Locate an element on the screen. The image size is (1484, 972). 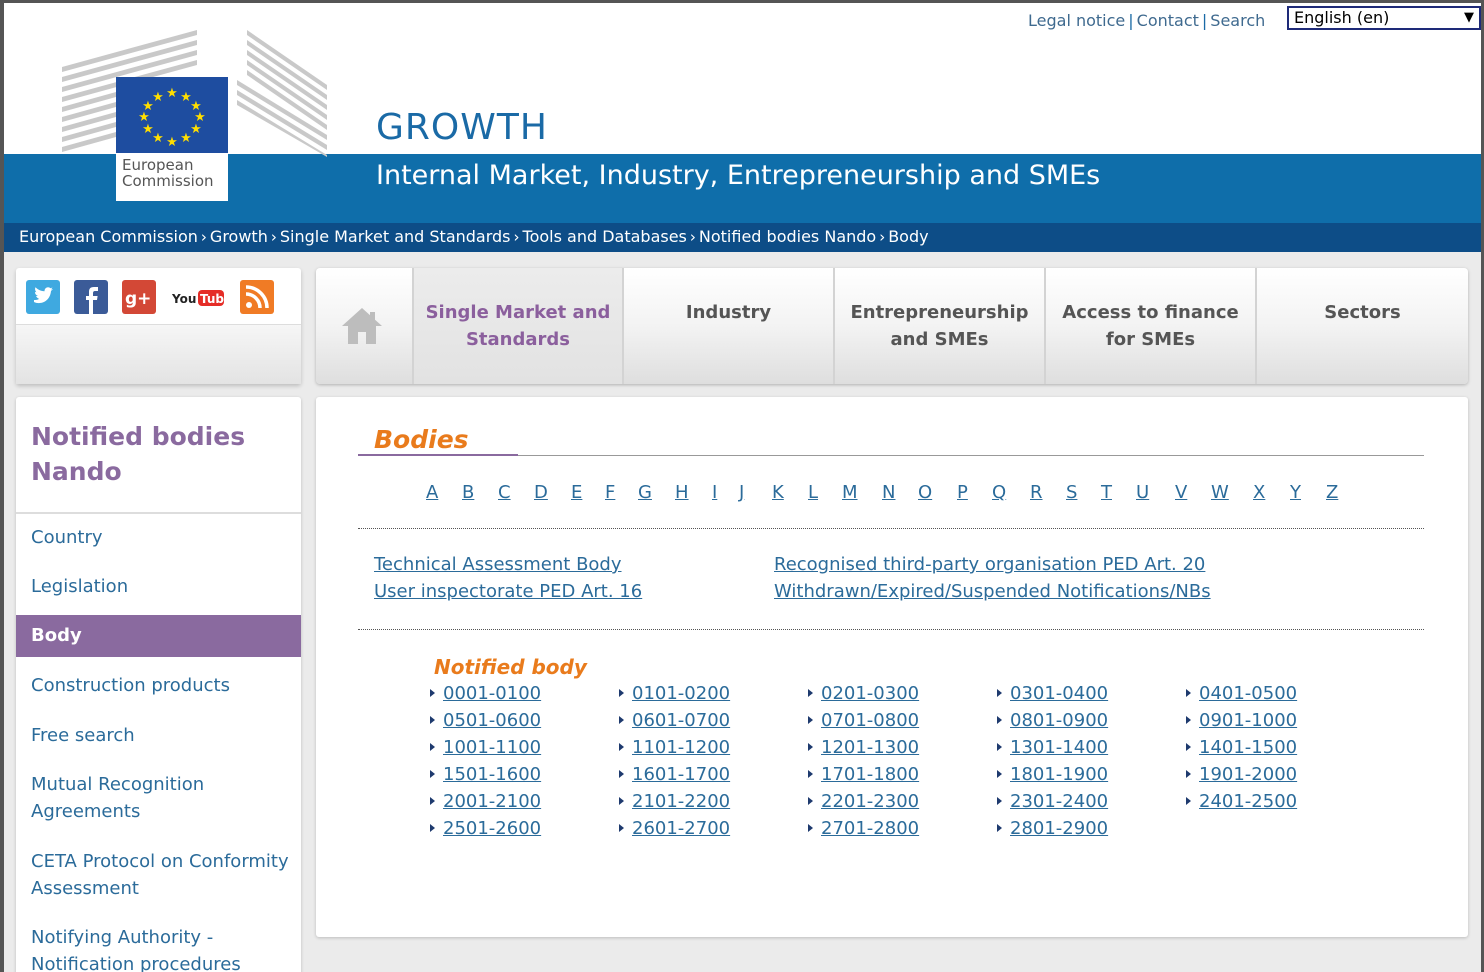
letter-link: S is located at coordinates (1071, 492).